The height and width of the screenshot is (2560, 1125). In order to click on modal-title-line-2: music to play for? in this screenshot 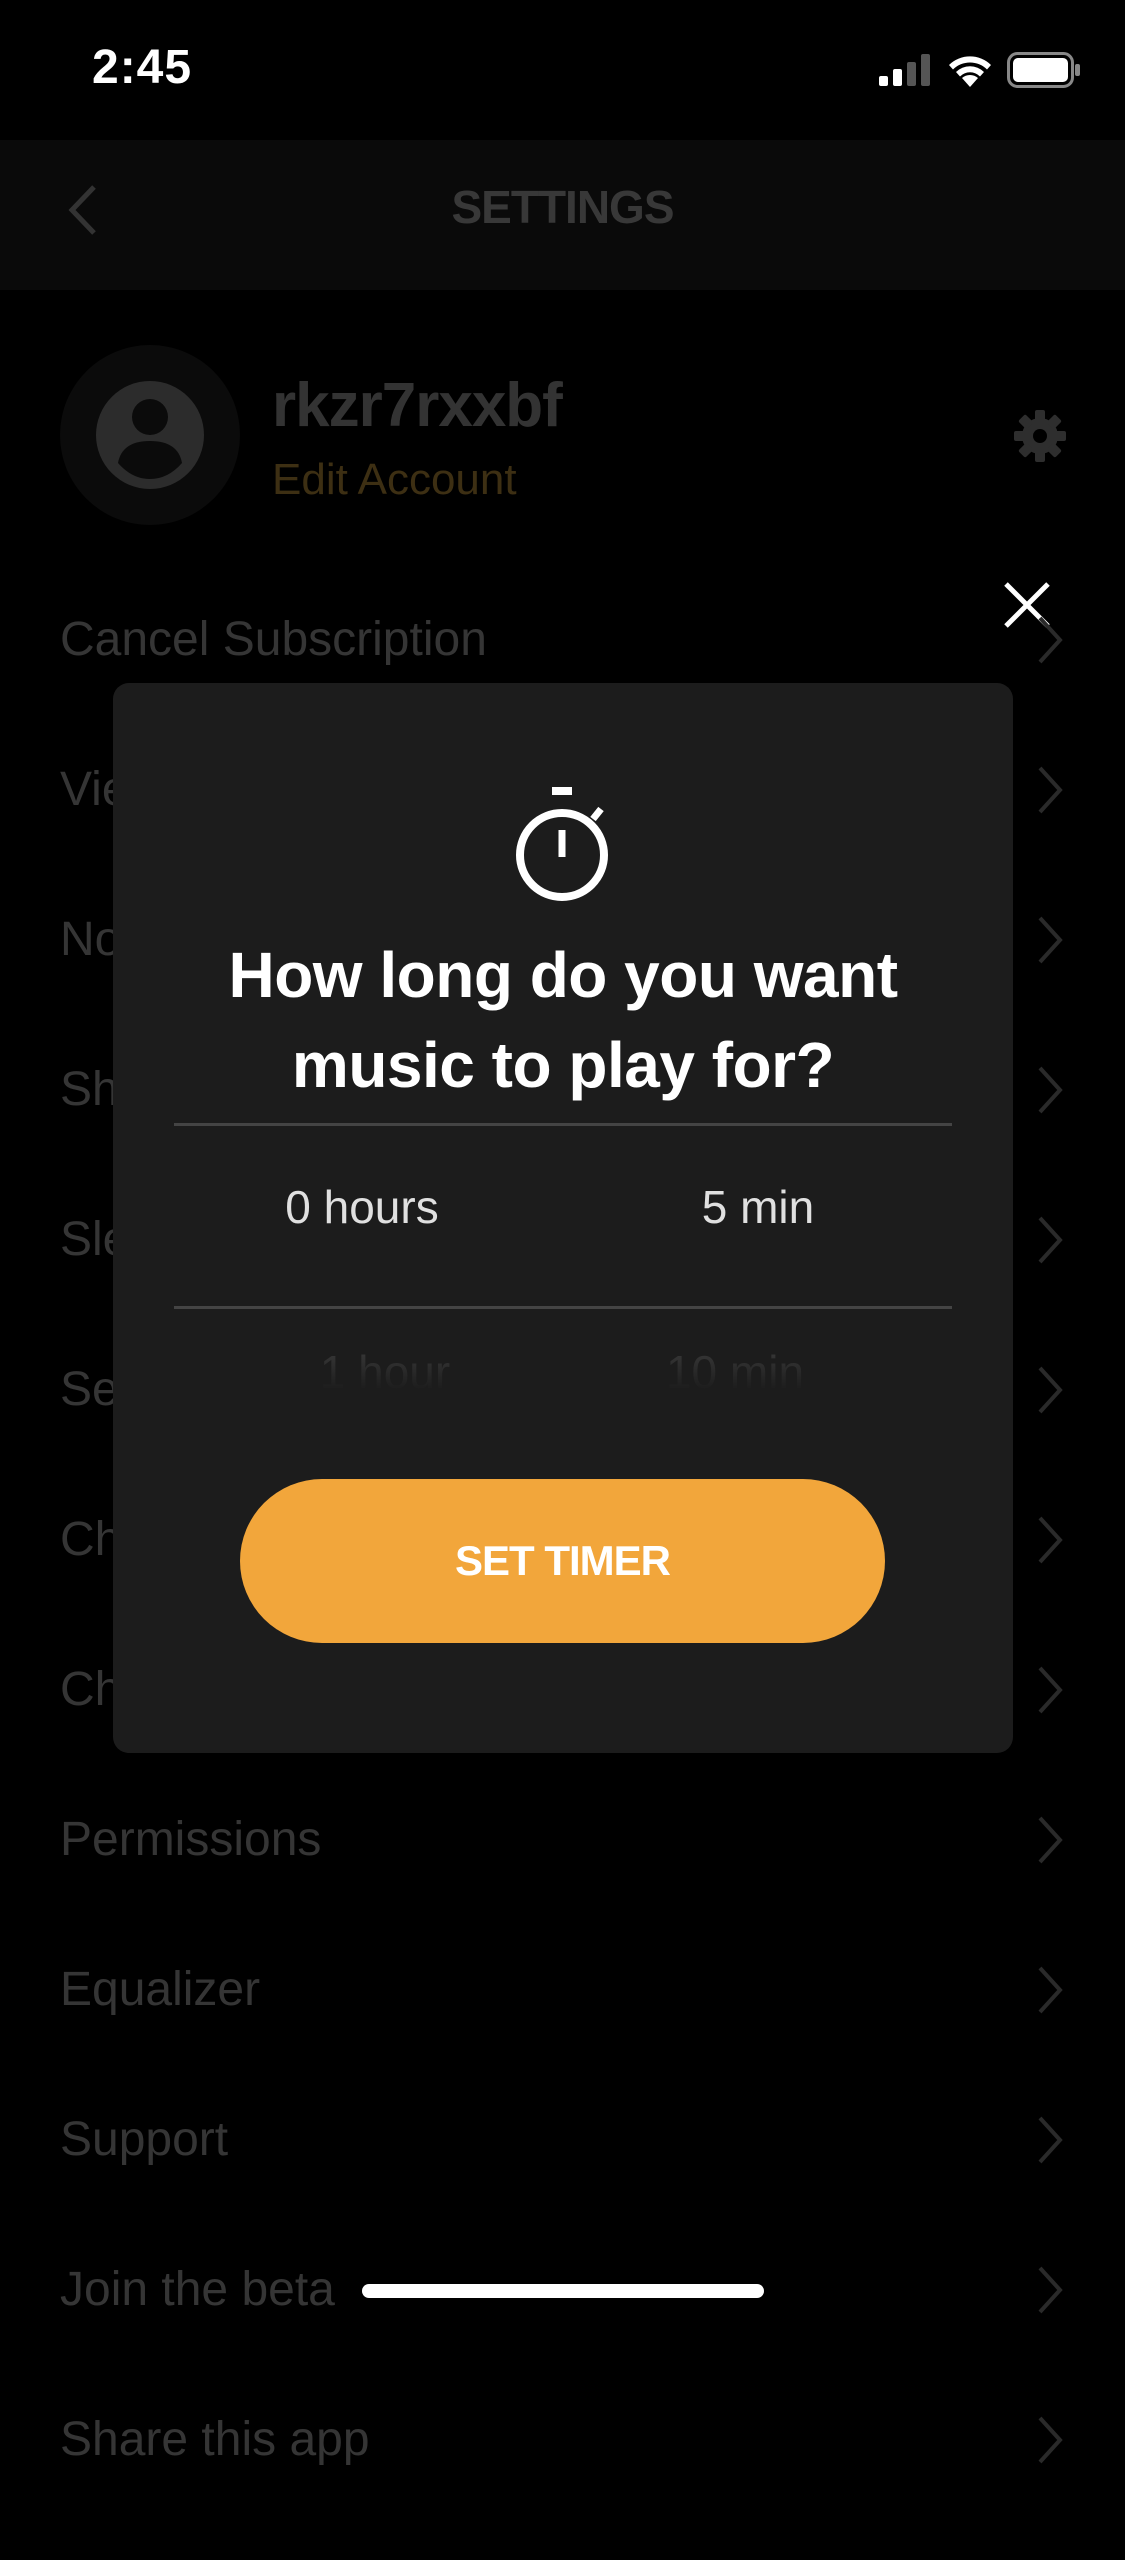, I will do `click(563, 1065)`.